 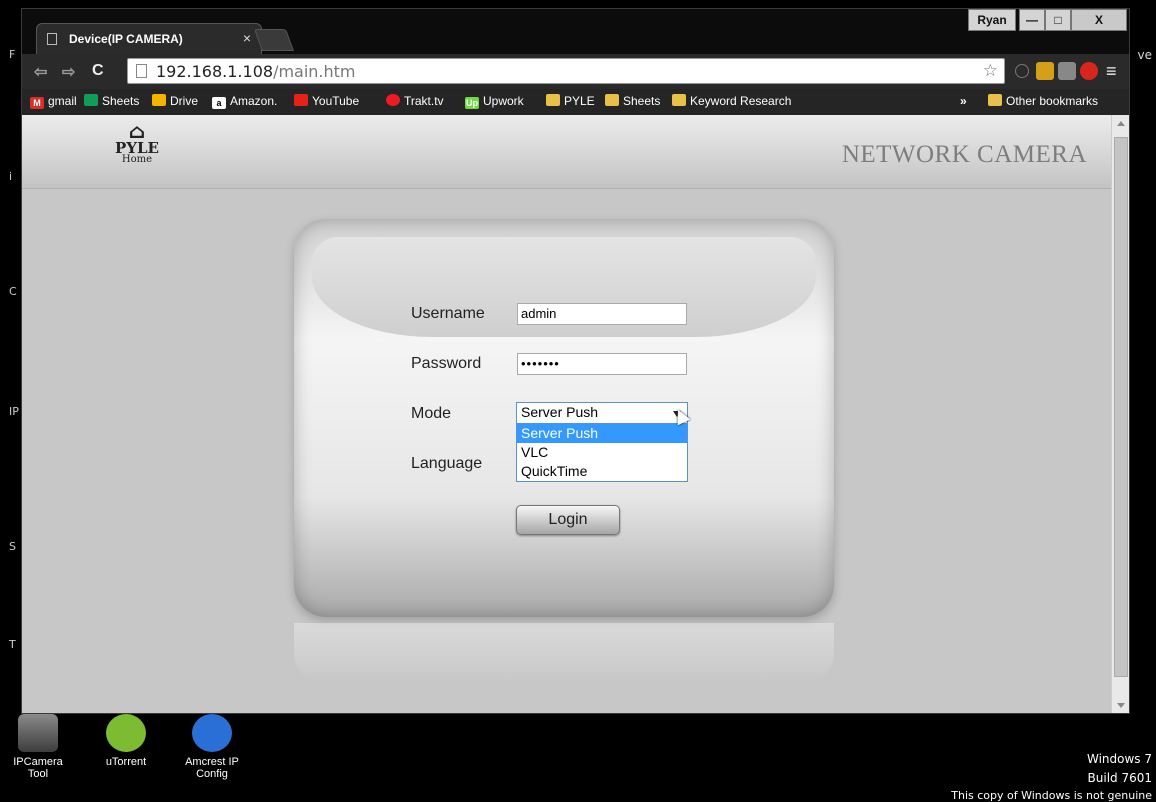 What do you see at coordinates (326, 101) in the screenshot?
I see `bookmark-youtube: YouTube` at bounding box center [326, 101].